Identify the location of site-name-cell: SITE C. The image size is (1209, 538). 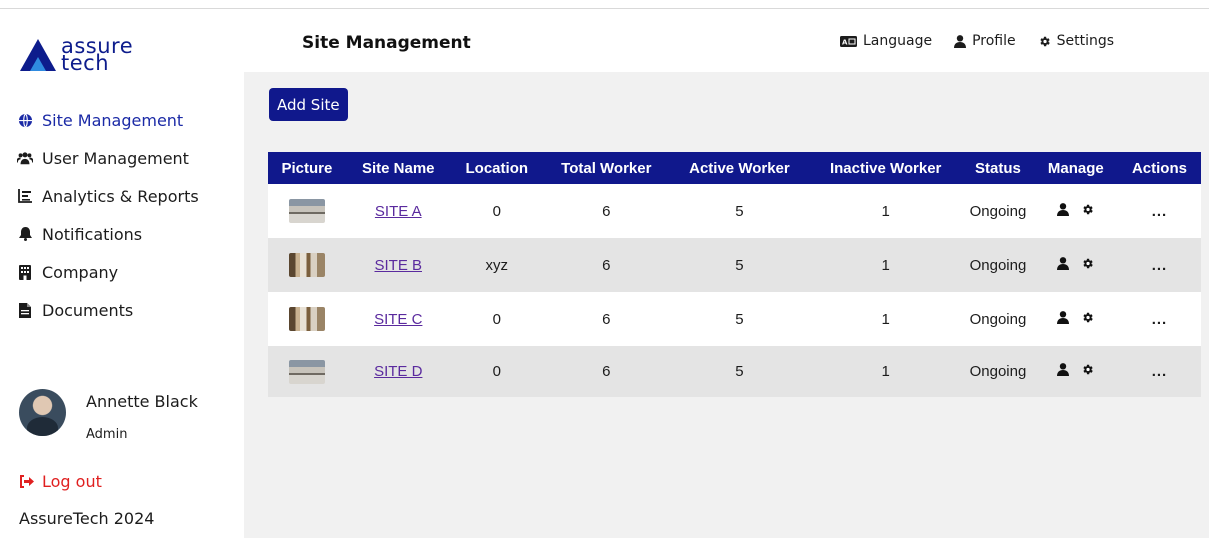
(398, 319).